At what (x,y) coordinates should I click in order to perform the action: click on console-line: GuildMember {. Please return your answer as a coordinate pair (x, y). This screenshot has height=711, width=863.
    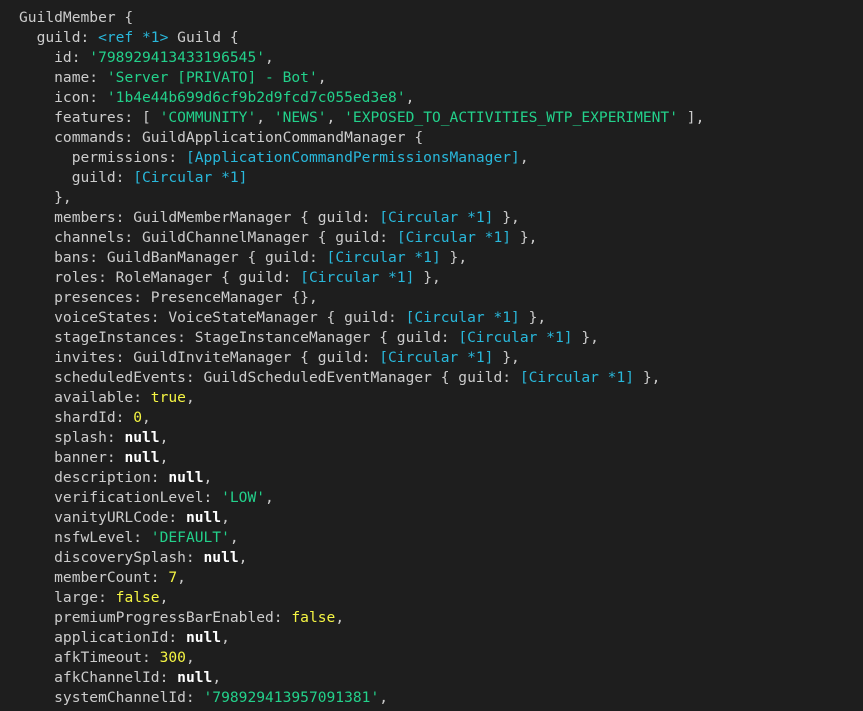
    Looking at the image, I should click on (441, 18).